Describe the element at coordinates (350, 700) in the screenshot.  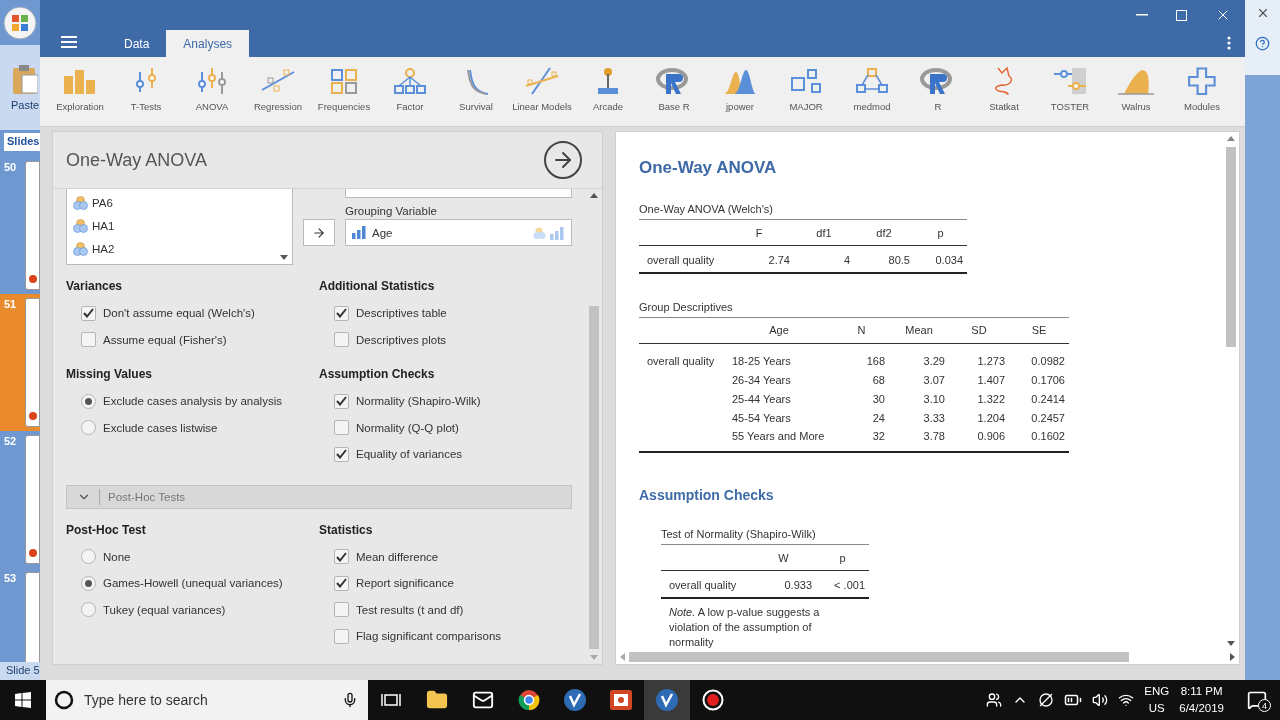
I see `microphone-icon` at that location.